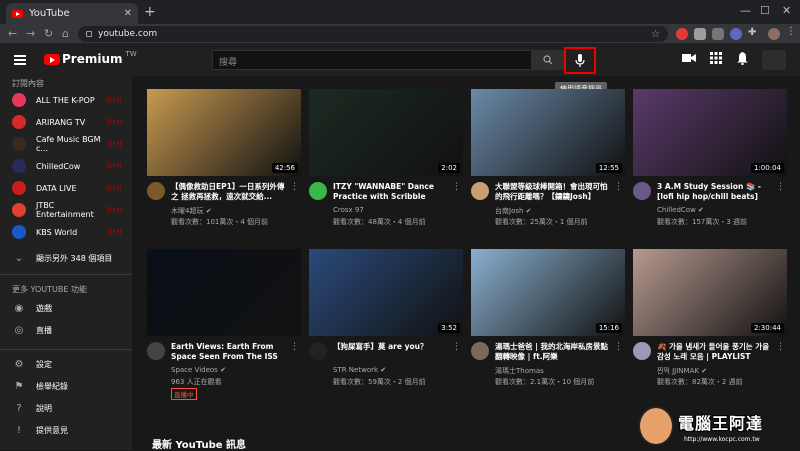 The width and height of the screenshot is (800, 451). What do you see at coordinates (224, 132) in the screenshot?
I see `video-thumbnail: 42:56` at bounding box center [224, 132].